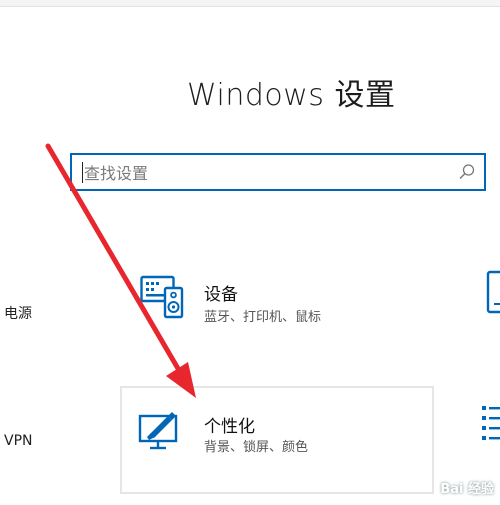 This screenshot has width=500, height=505. I want to click on window-top-edge, so click(250, 3).